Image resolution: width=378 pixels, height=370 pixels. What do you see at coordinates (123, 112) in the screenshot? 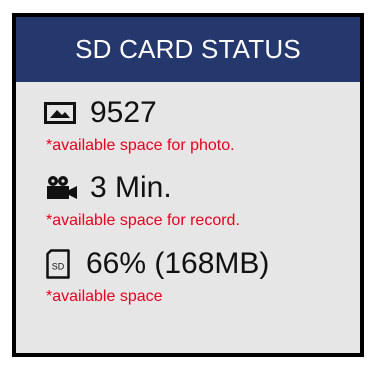
I see `photo-count-value: 9527` at bounding box center [123, 112].